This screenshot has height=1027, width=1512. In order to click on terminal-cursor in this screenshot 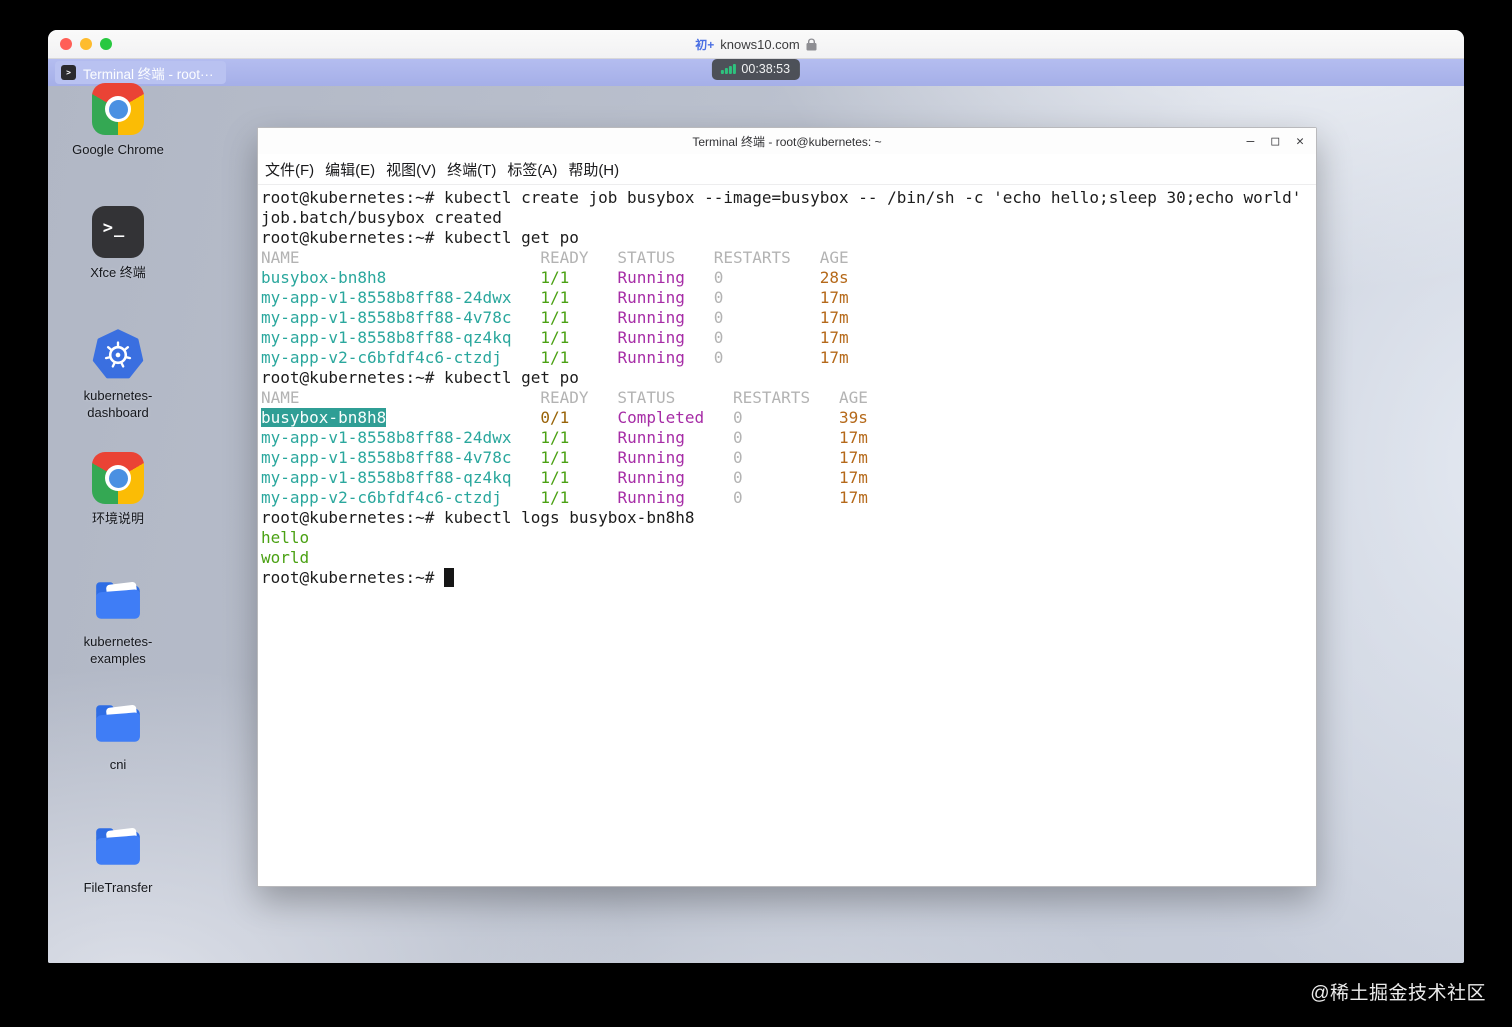, I will do `click(449, 577)`.